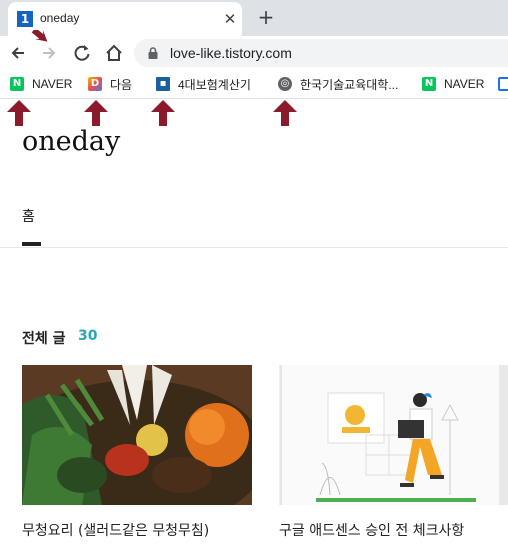 This screenshot has width=508, height=545. Describe the element at coordinates (230, 19) in the screenshot. I see `close-tab-icon: ✕` at that location.